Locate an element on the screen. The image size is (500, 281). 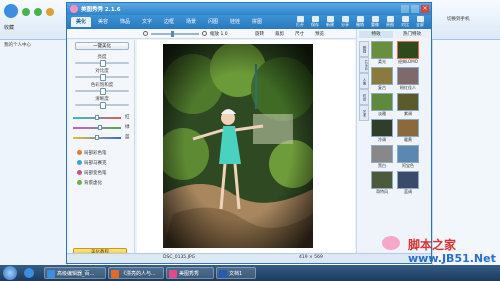
effect-thumb: 阿宝色 is located at coordinates (408, 157).